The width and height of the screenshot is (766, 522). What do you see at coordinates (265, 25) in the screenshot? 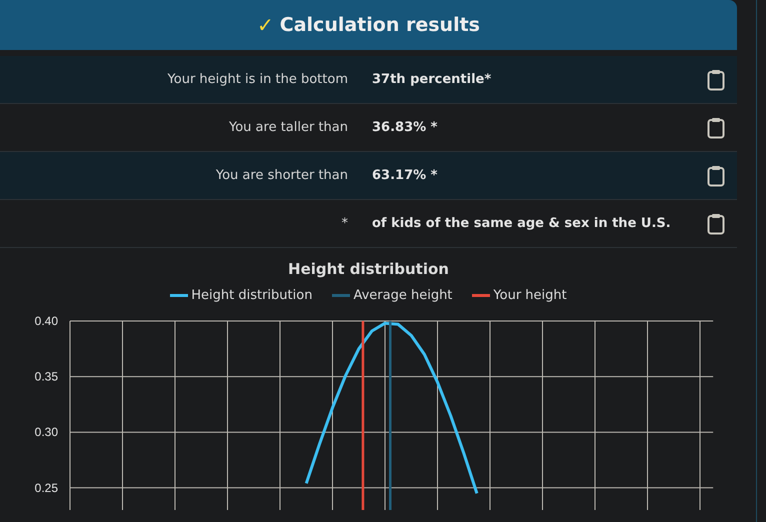
I see `check-icon: ✓` at bounding box center [265, 25].